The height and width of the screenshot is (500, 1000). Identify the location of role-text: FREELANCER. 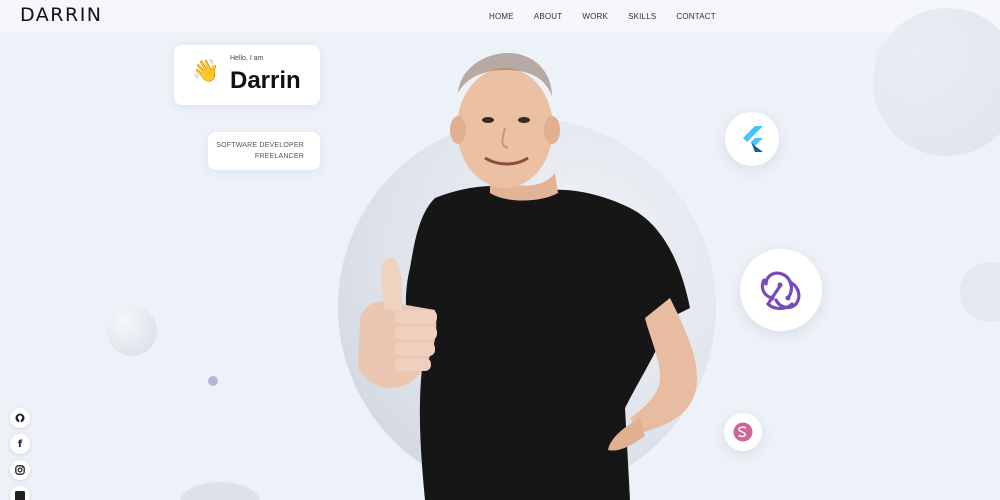
(279, 156).